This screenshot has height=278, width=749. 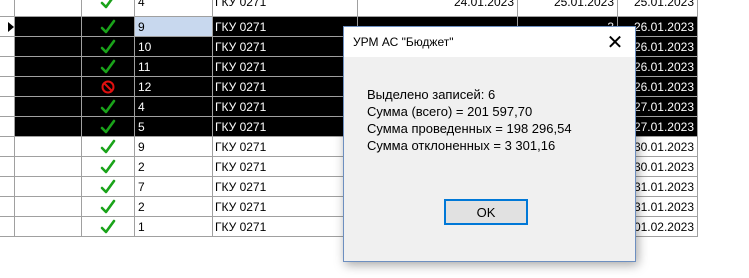 I want to click on date3-cell: 25.01.2023, so click(x=657, y=8).